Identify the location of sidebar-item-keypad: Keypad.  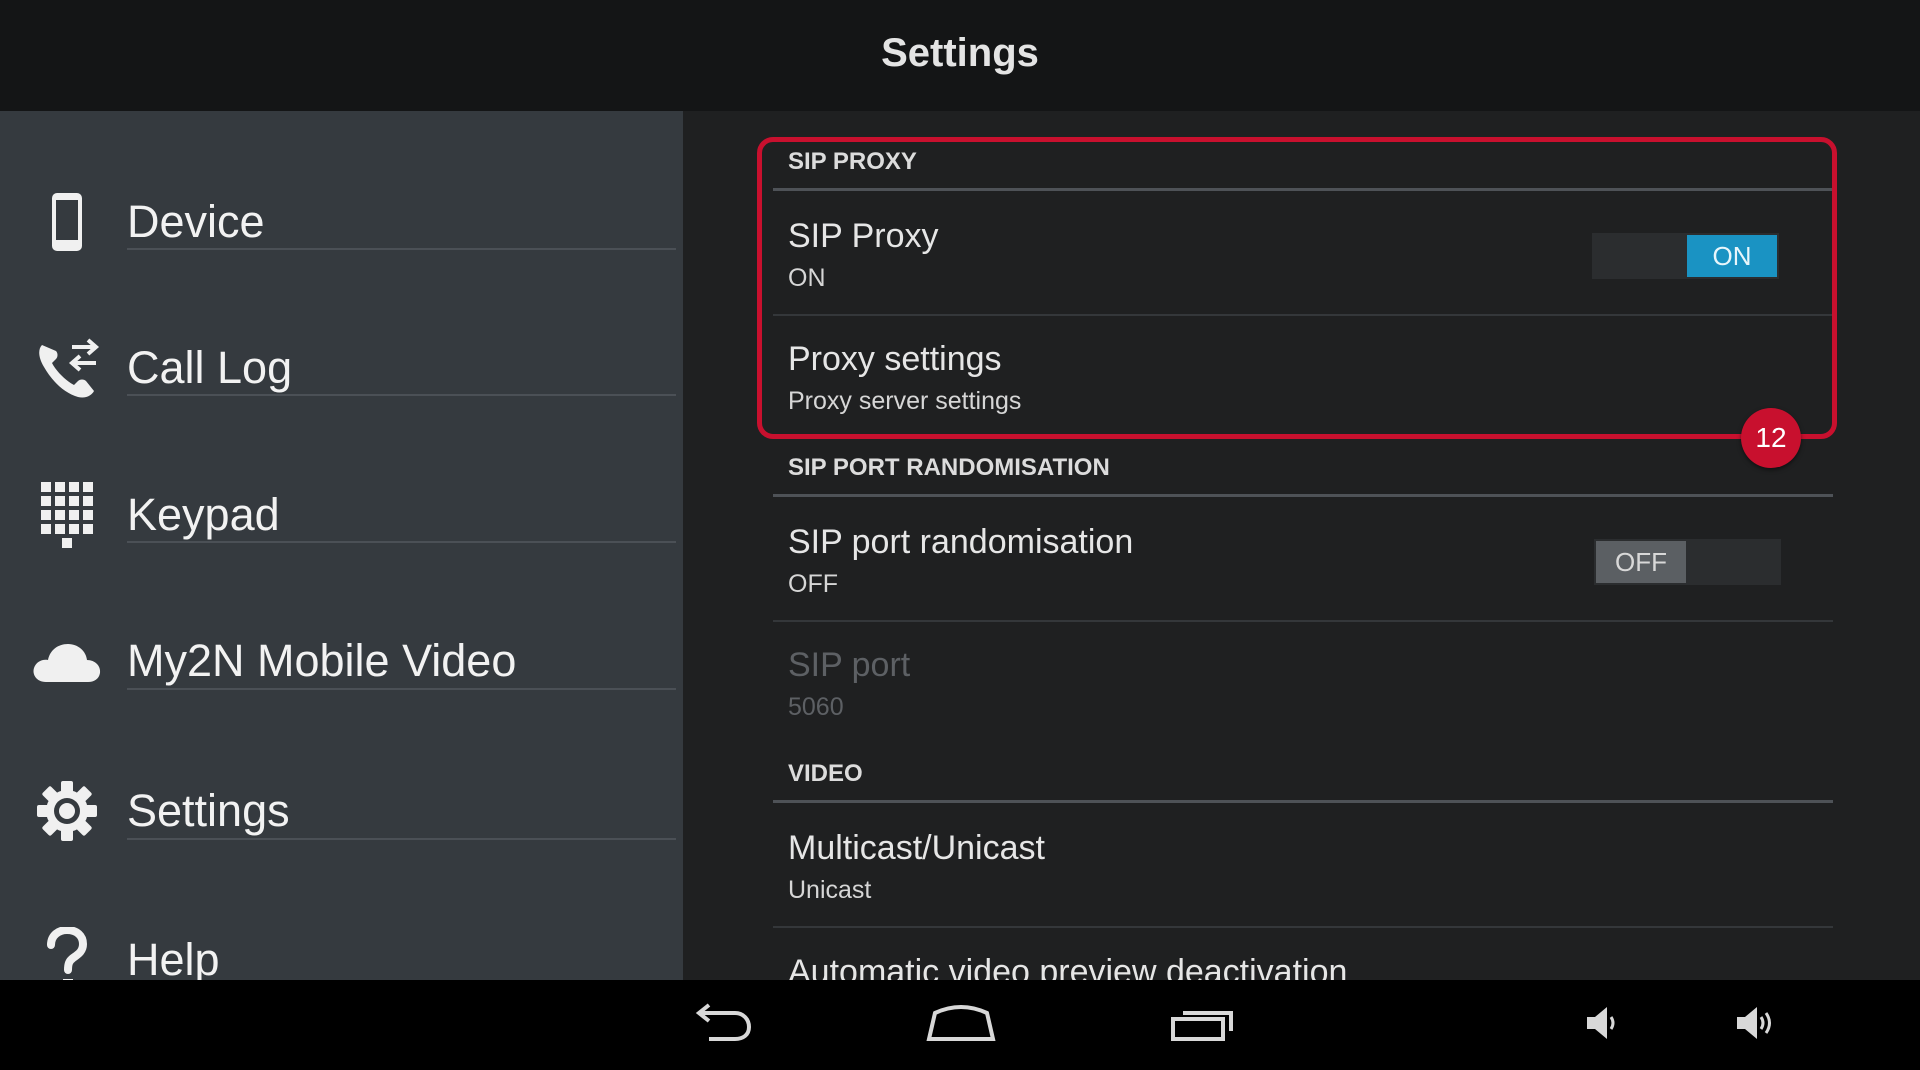
(341, 515).